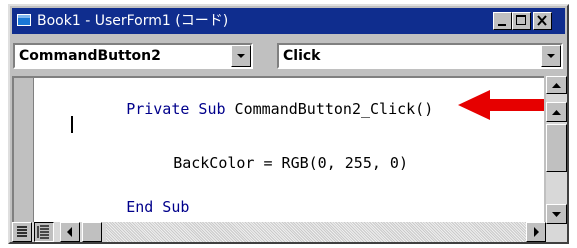  I want to click on procedure-dropdown-button, so click(551, 56).